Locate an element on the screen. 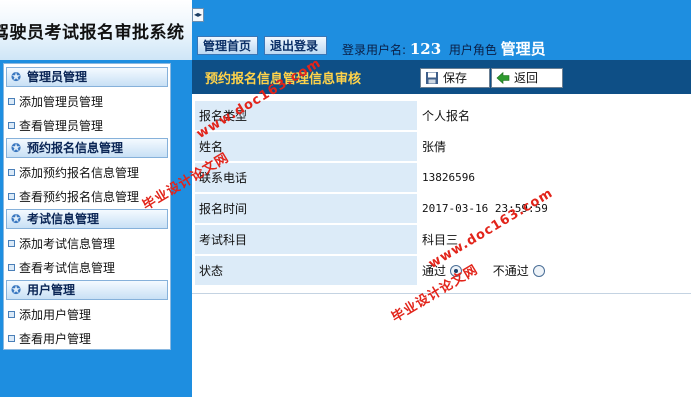 This screenshot has height=397, width=691. back-button: 返回 is located at coordinates (527, 78).